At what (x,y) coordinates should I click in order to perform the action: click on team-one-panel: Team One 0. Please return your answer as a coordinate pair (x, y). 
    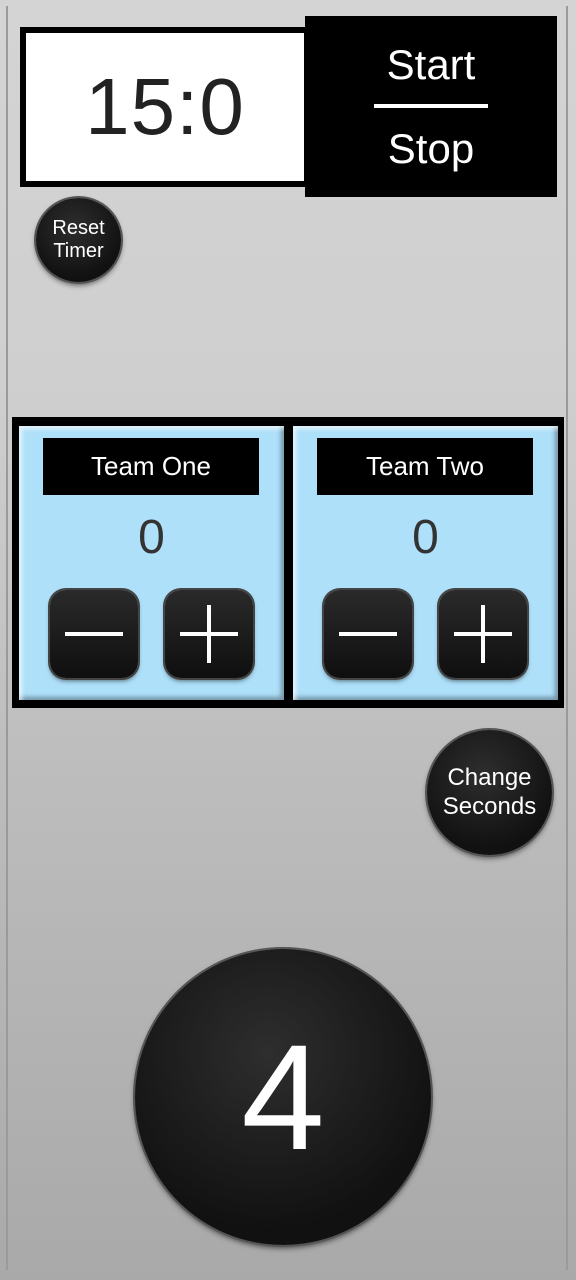
    Looking at the image, I should click on (151, 563).